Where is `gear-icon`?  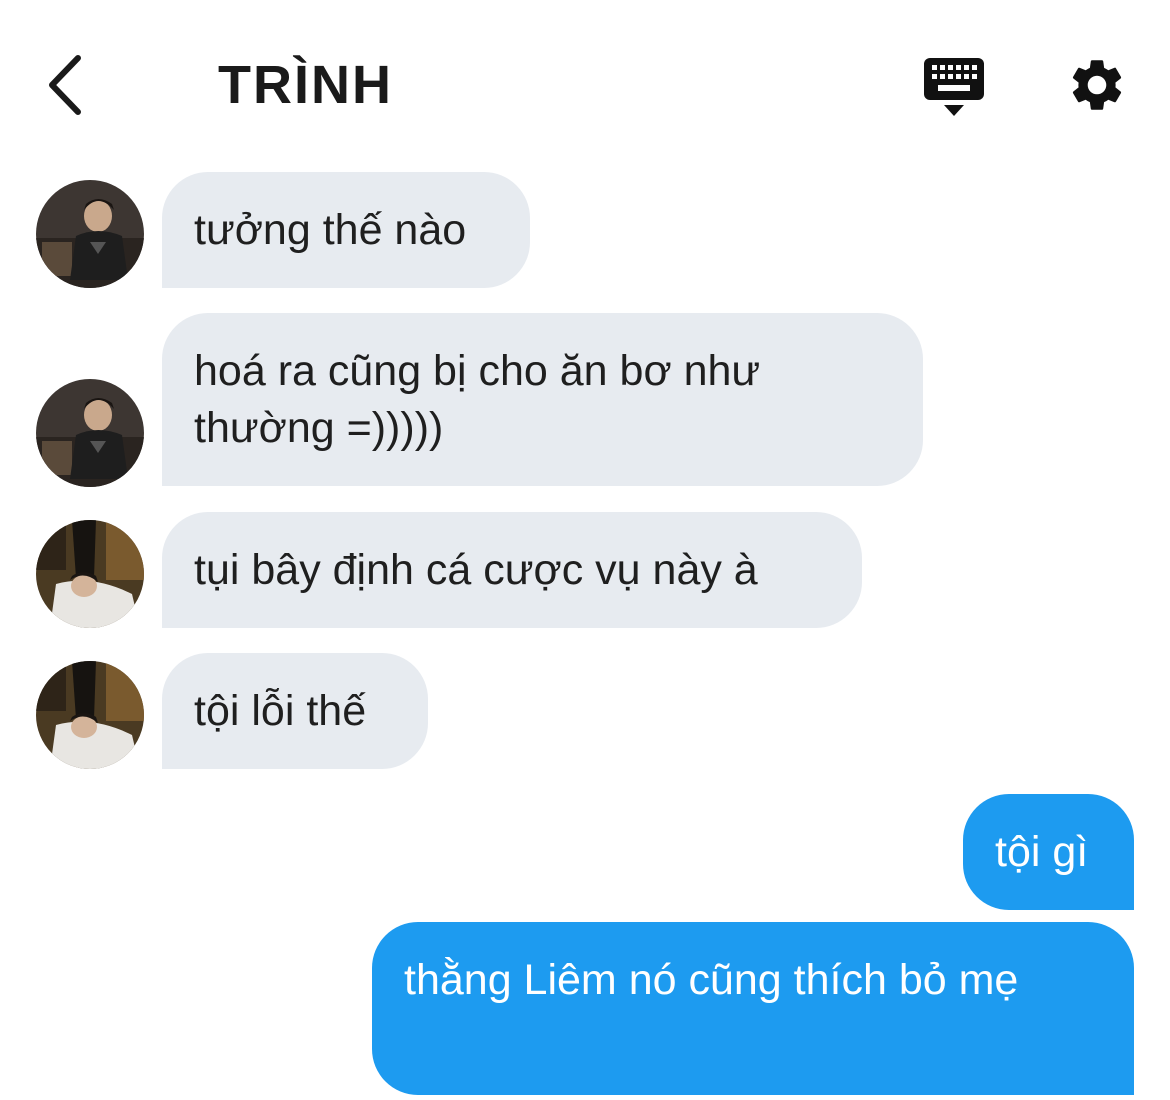 gear-icon is located at coordinates (1097, 85).